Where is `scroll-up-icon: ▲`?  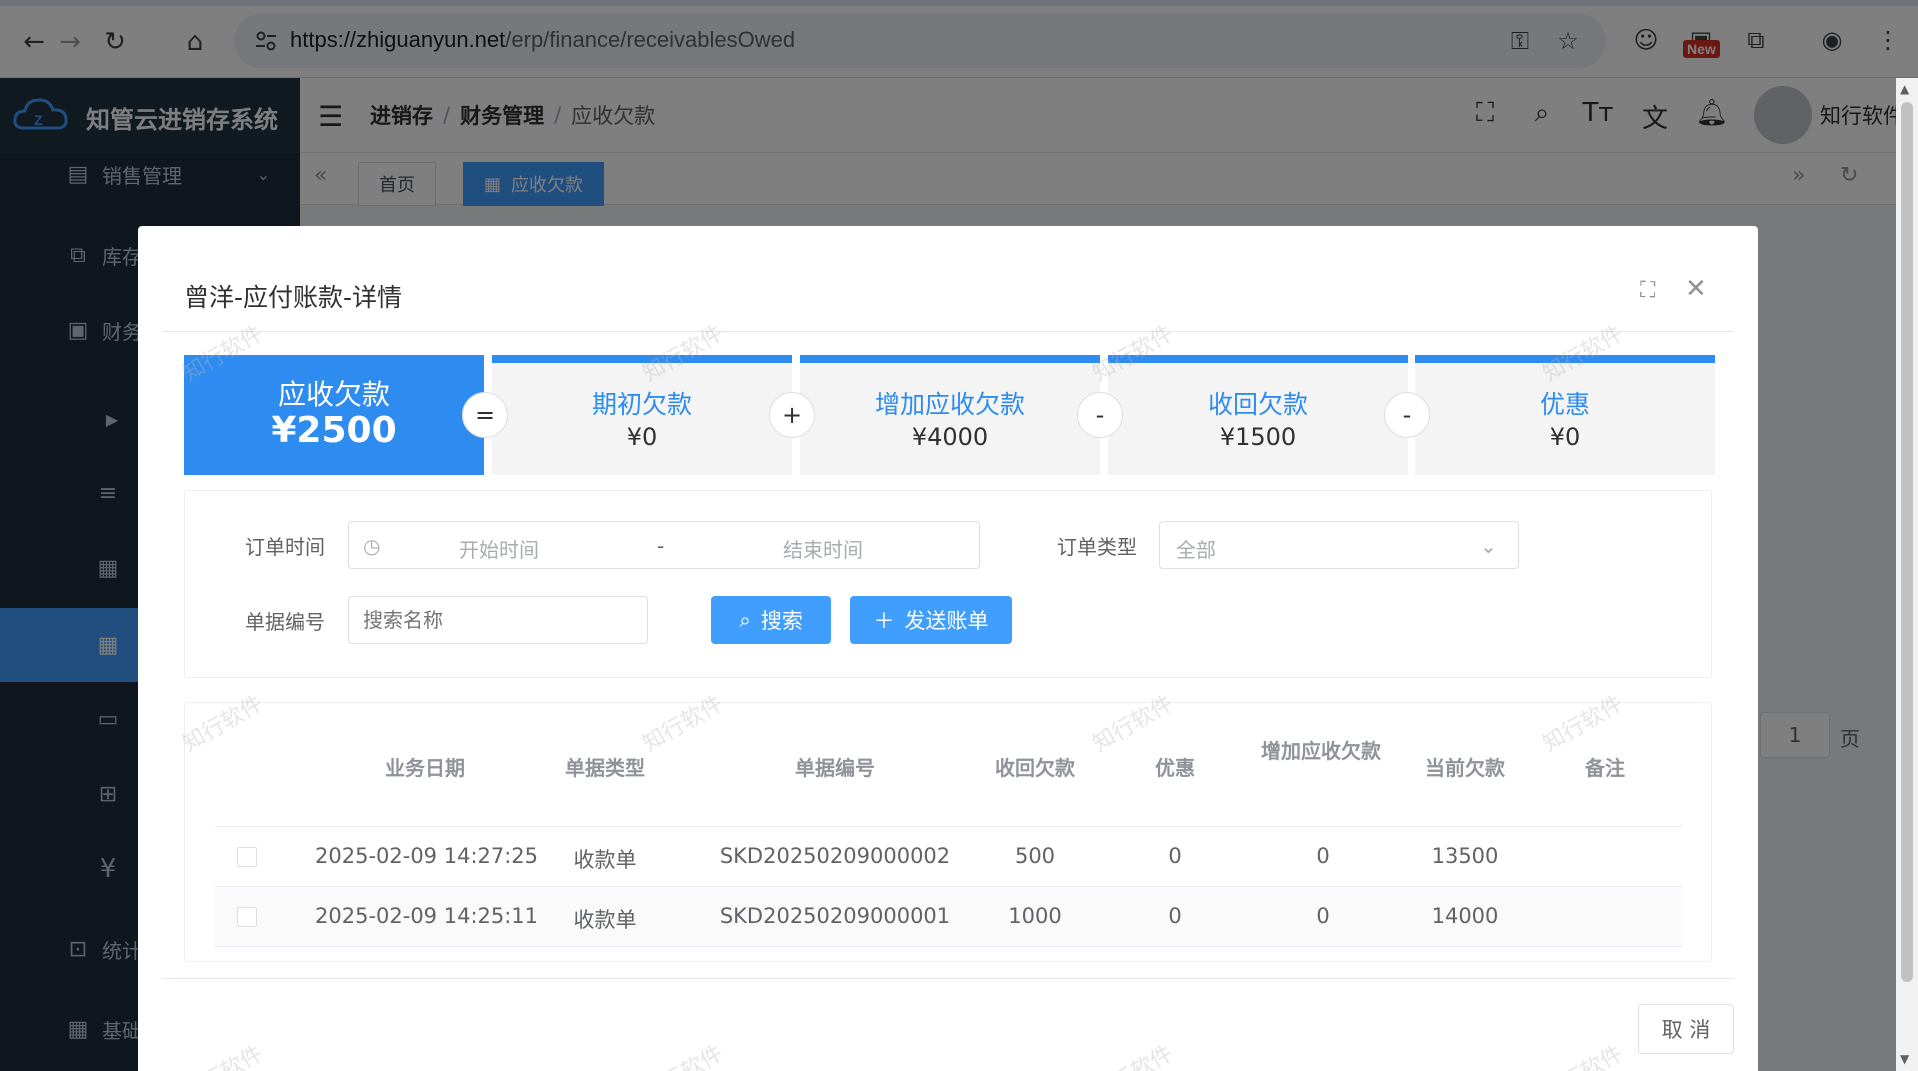
scroll-up-icon: ▲ is located at coordinates (1904, 89).